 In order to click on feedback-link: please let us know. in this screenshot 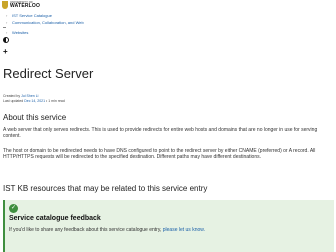, I will do `click(184, 230)`.